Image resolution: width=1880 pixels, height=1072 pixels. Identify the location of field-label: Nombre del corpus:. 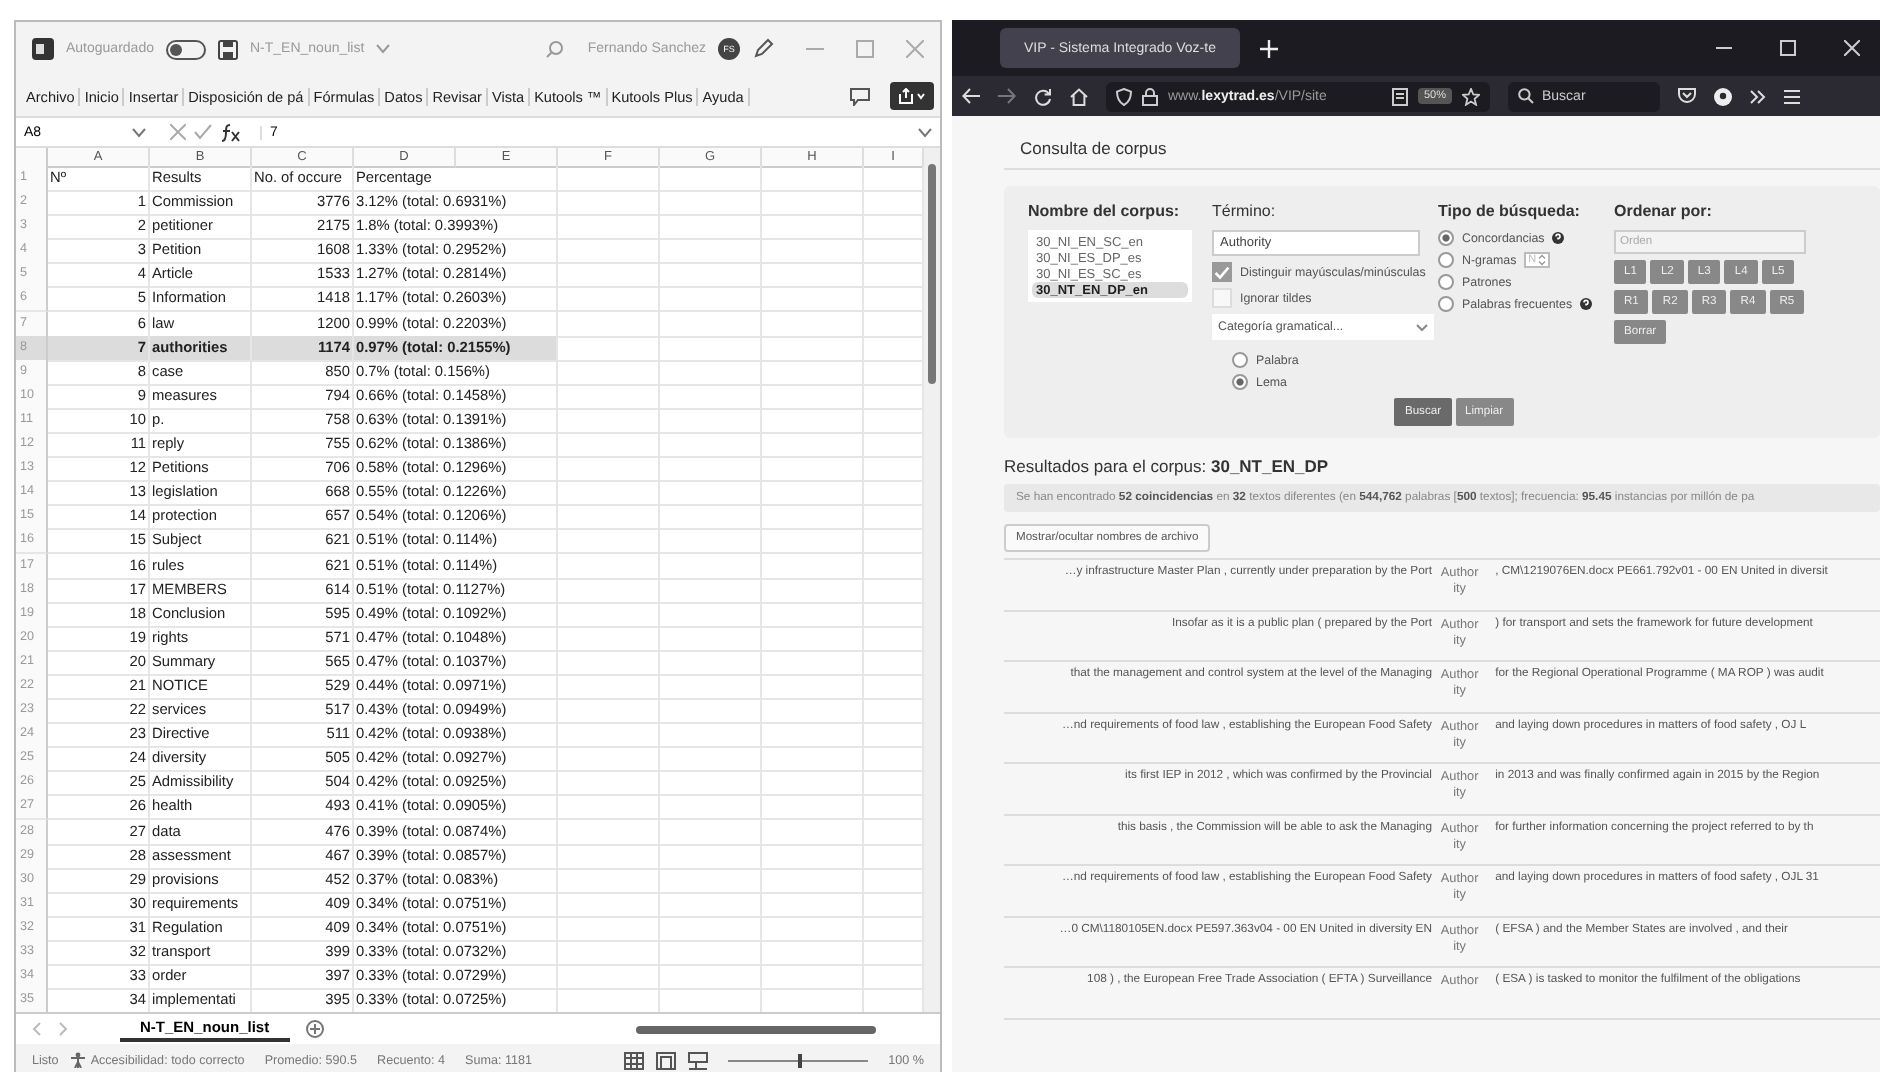
(1105, 211).